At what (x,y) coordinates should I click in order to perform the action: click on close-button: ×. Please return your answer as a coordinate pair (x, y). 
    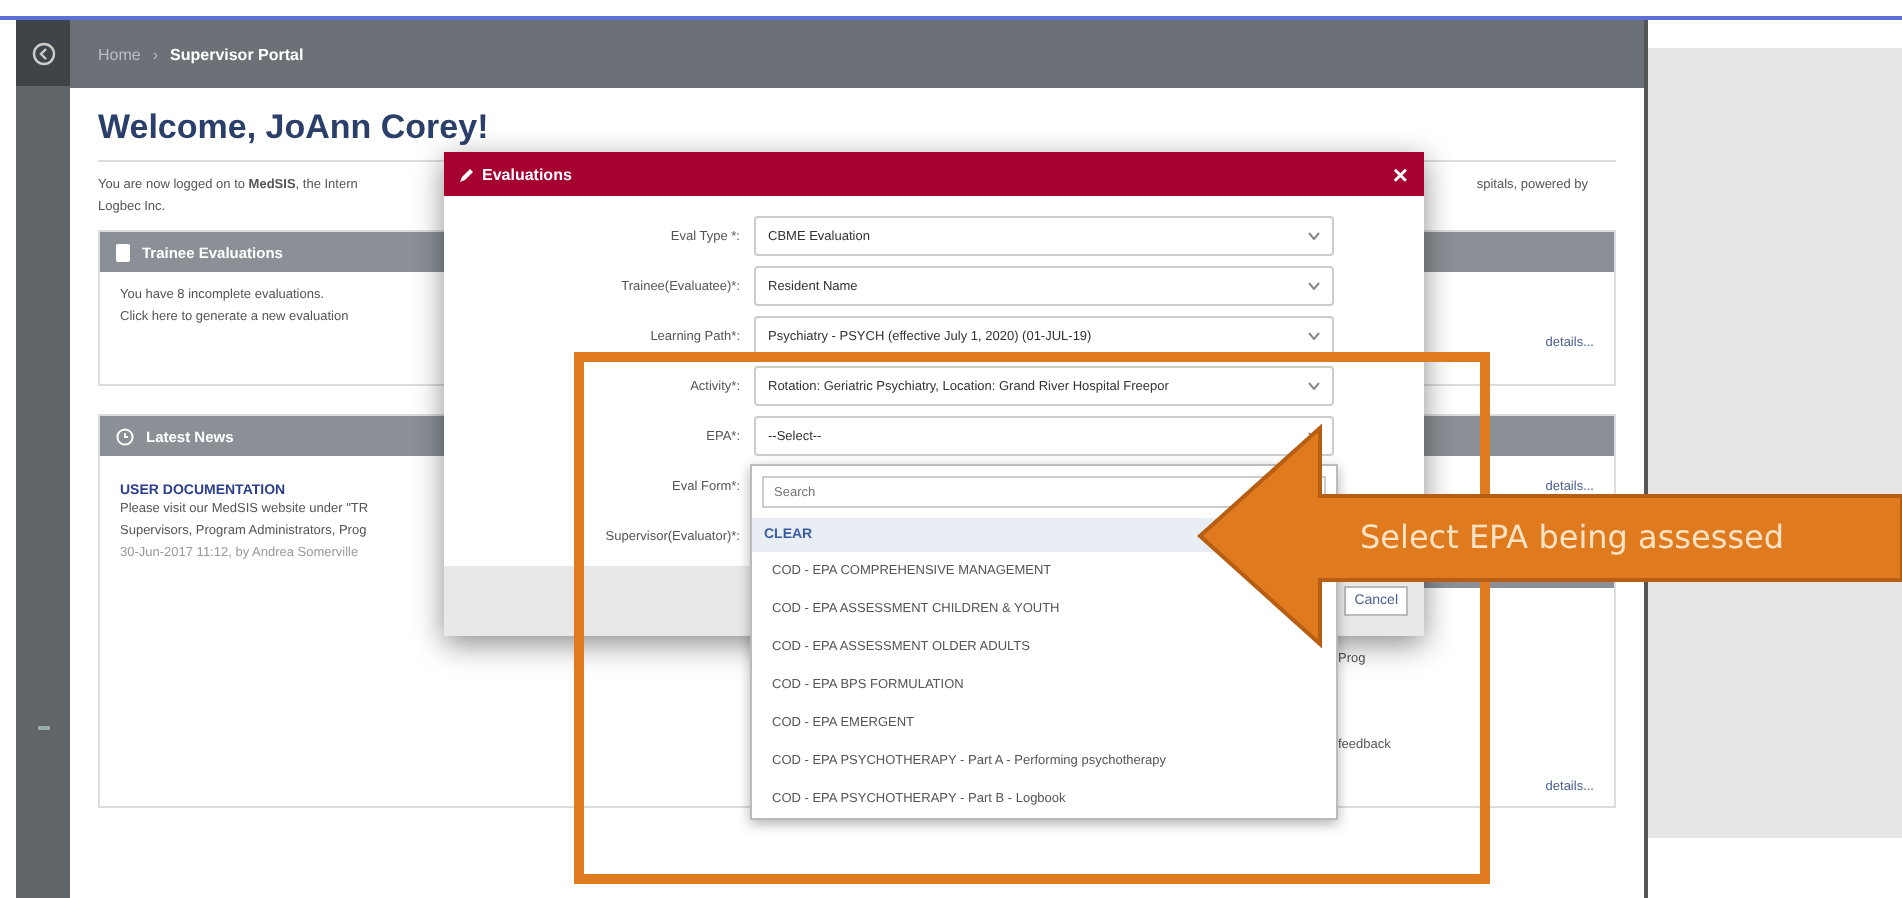
    Looking at the image, I should click on (1400, 174).